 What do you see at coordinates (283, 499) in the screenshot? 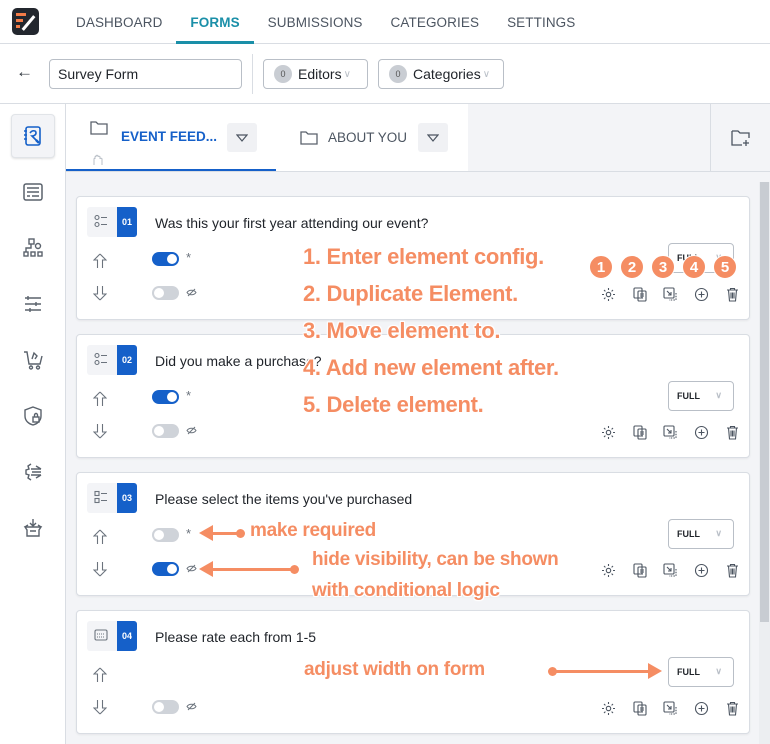
I see `element-question: Please select the items you've purchased` at bounding box center [283, 499].